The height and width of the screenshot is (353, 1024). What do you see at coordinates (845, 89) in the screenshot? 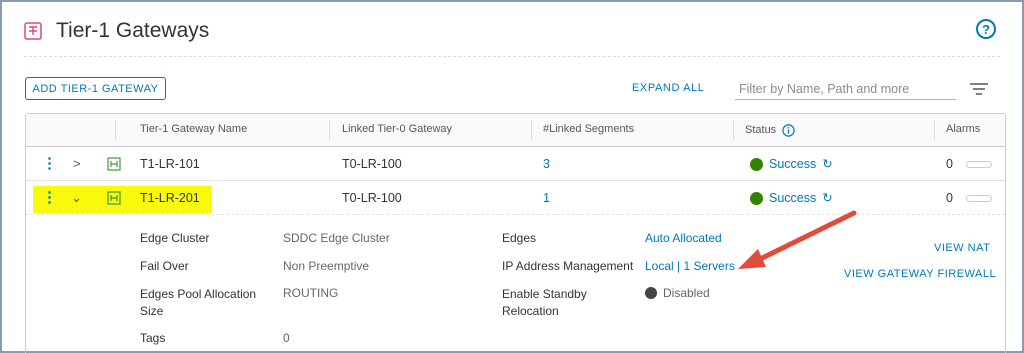
I see `filter-input` at bounding box center [845, 89].